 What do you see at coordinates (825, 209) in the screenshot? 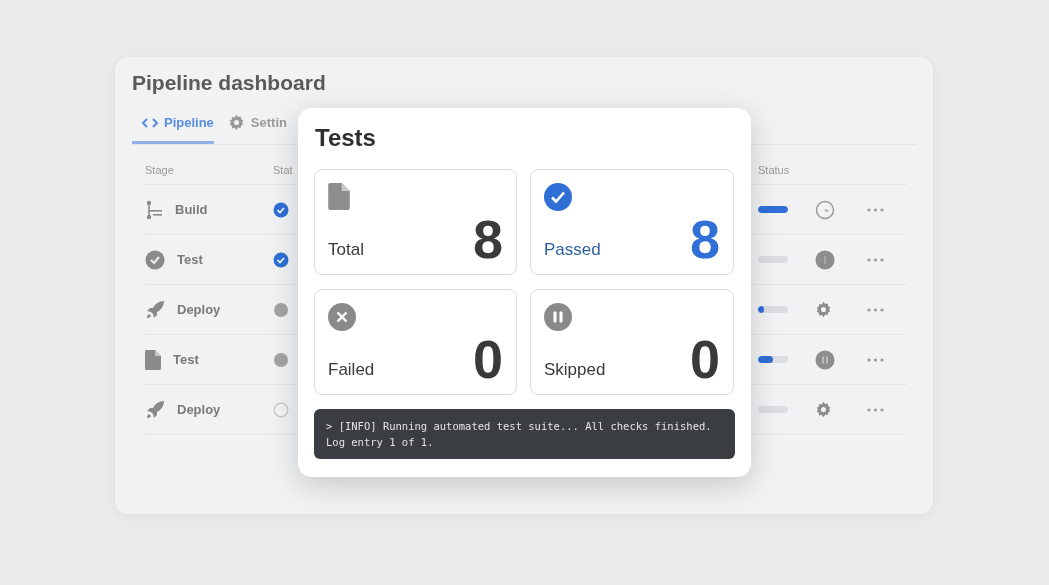
I see `clock-icon` at bounding box center [825, 209].